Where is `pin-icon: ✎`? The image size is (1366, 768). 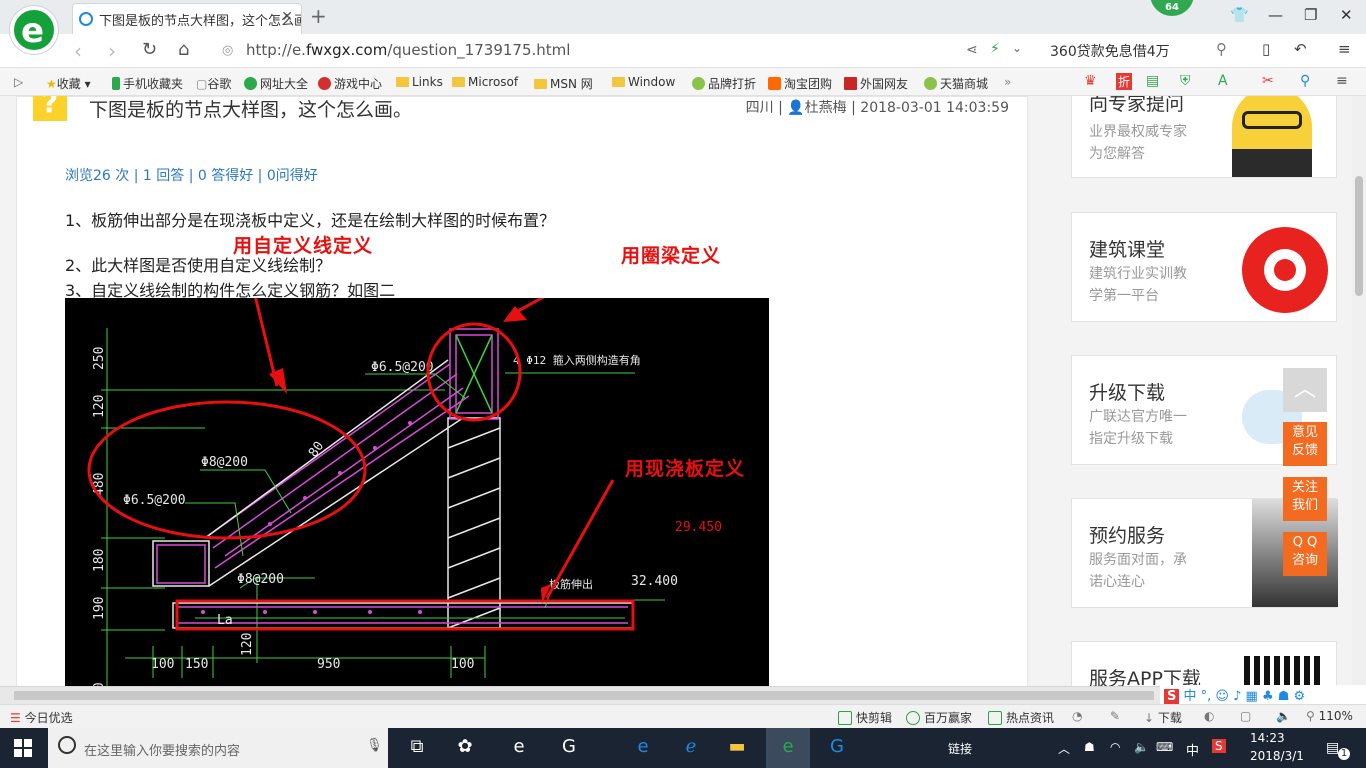 pin-icon: ✎ is located at coordinates (1115, 716).